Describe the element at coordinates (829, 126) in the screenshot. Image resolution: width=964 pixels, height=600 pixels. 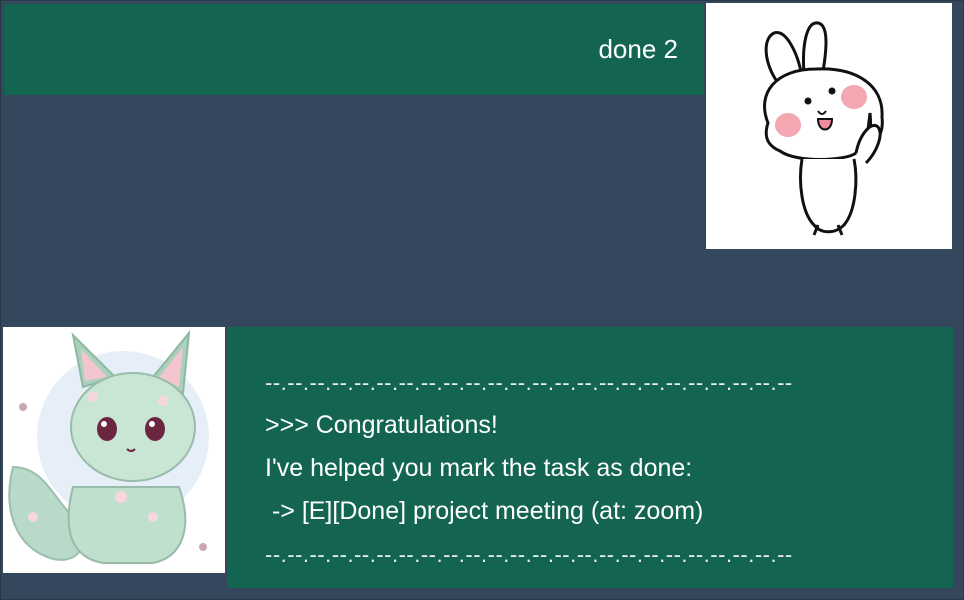
I see `bunny-avatar-icon` at that location.